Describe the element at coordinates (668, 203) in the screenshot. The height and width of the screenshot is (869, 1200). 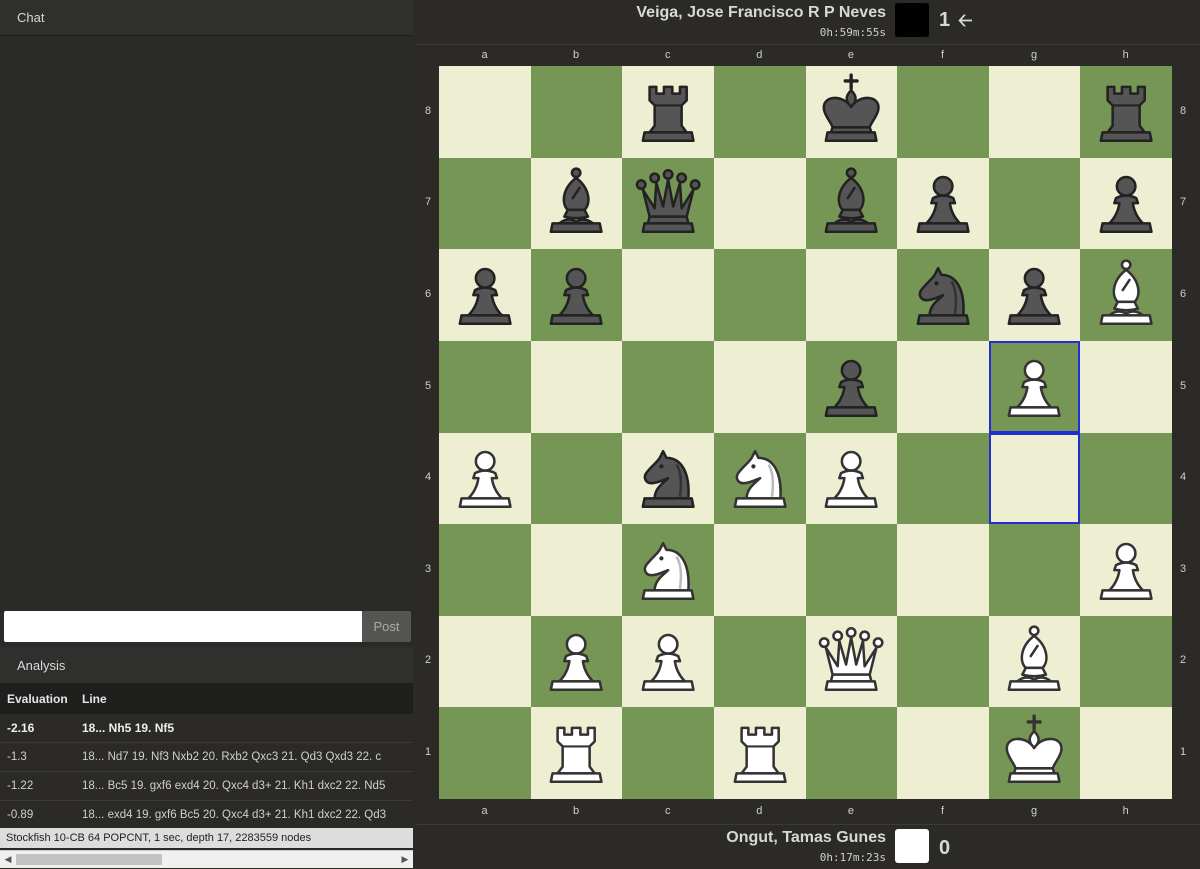
I see `square-c7` at that location.